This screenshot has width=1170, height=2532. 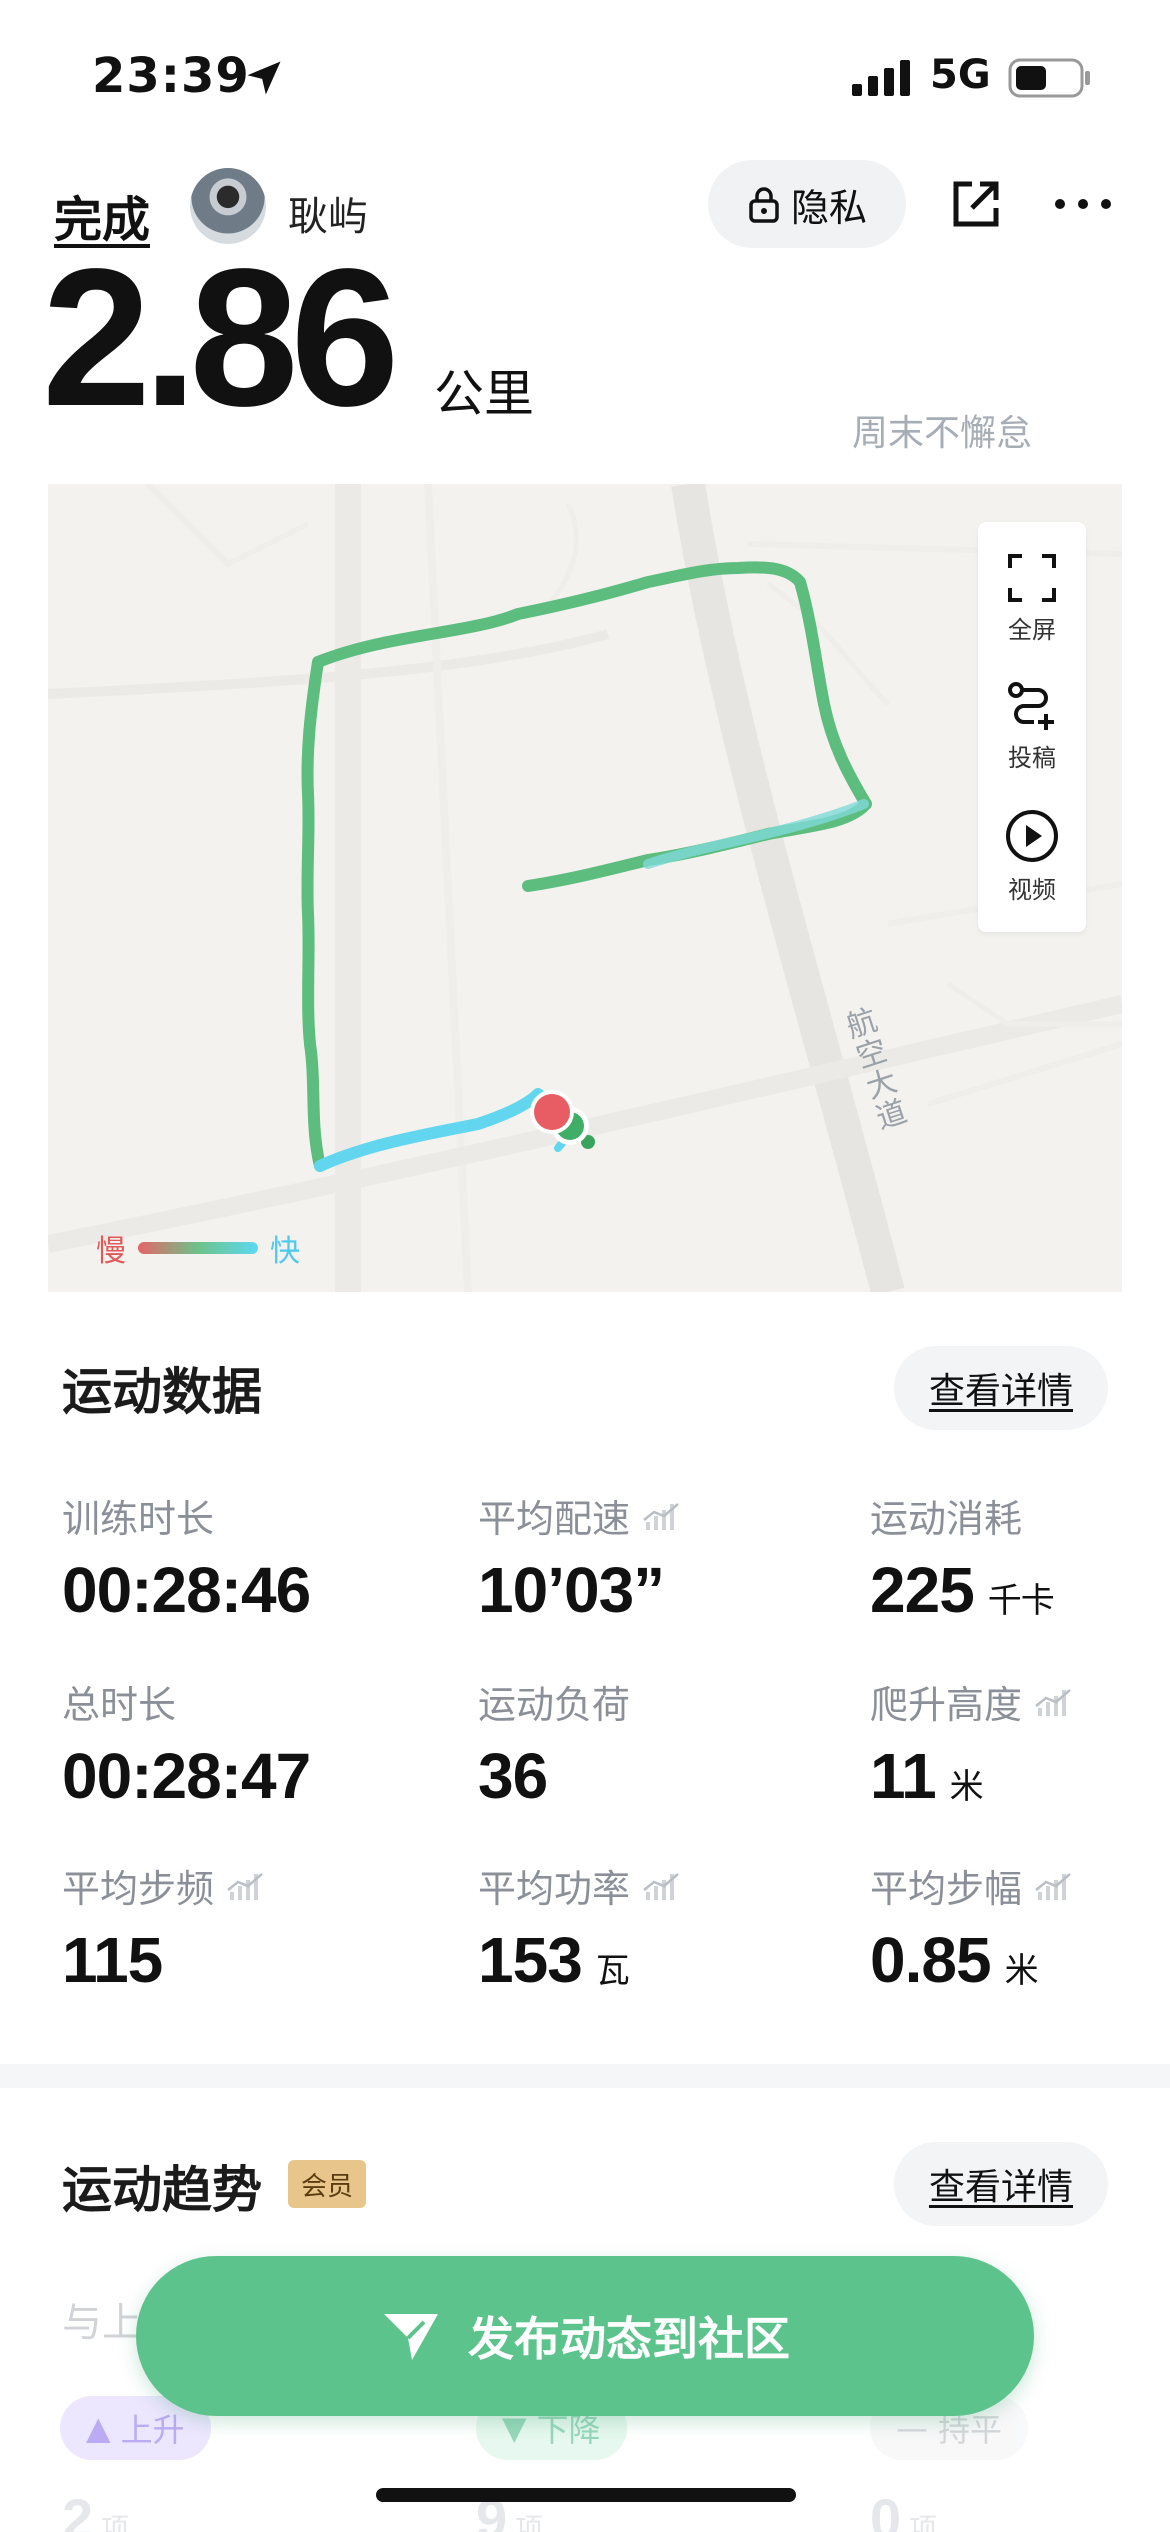 I want to click on video-control: 视频, so click(x=1032, y=856).